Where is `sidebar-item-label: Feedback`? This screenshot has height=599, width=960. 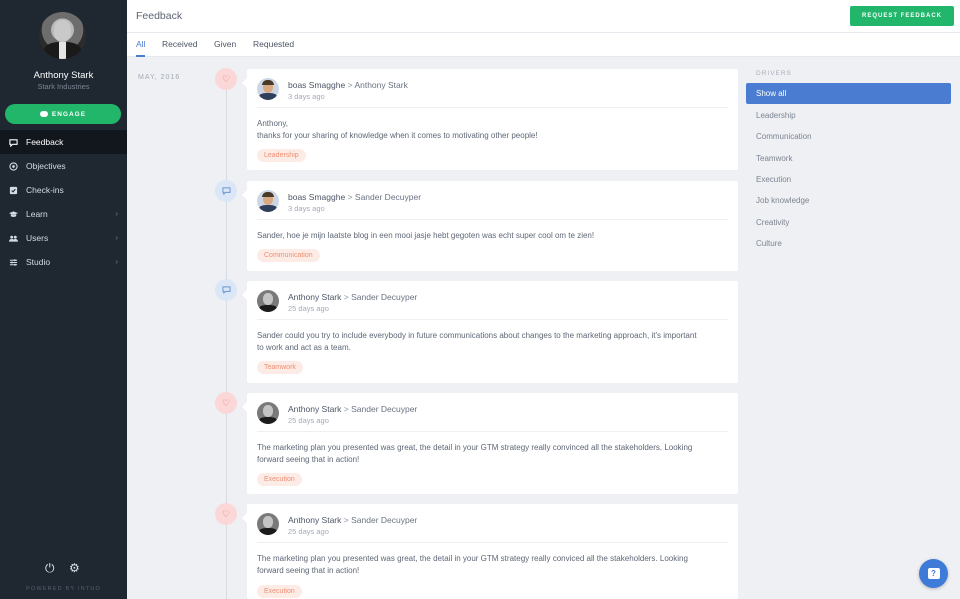 sidebar-item-label: Feedback is located at coordinates (45, 142).